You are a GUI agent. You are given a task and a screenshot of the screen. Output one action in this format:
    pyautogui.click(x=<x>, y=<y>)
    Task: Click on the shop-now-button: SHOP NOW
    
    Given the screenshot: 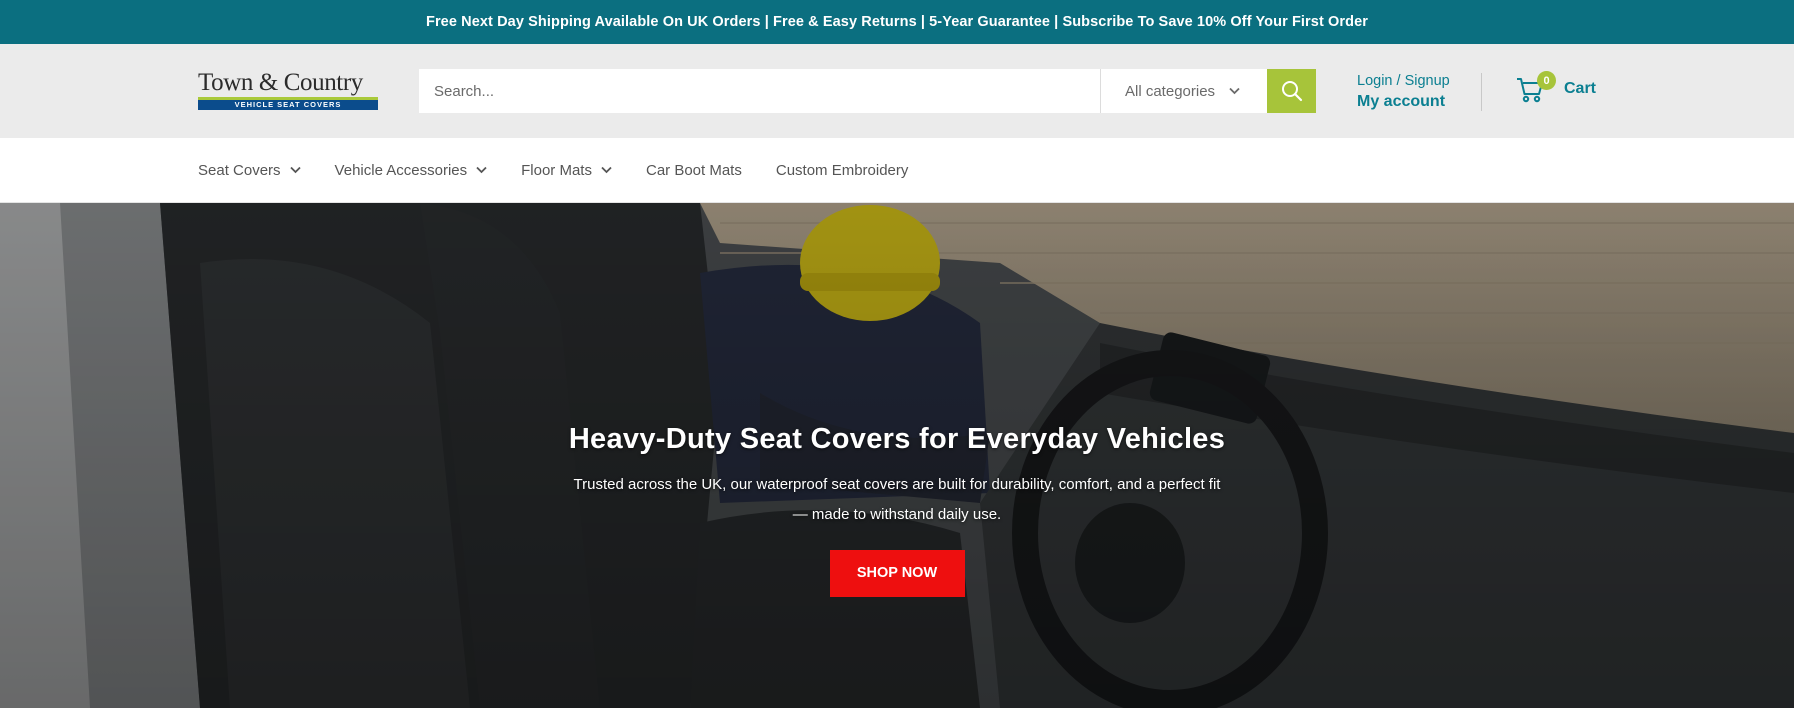 What is the action you would take?
    pyautogui.click(x=897, y=573)
    